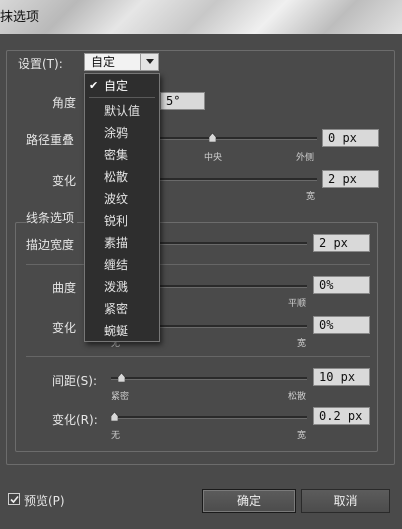  I want to click on overlap-tick-mid: 中央, so click(213, 158).